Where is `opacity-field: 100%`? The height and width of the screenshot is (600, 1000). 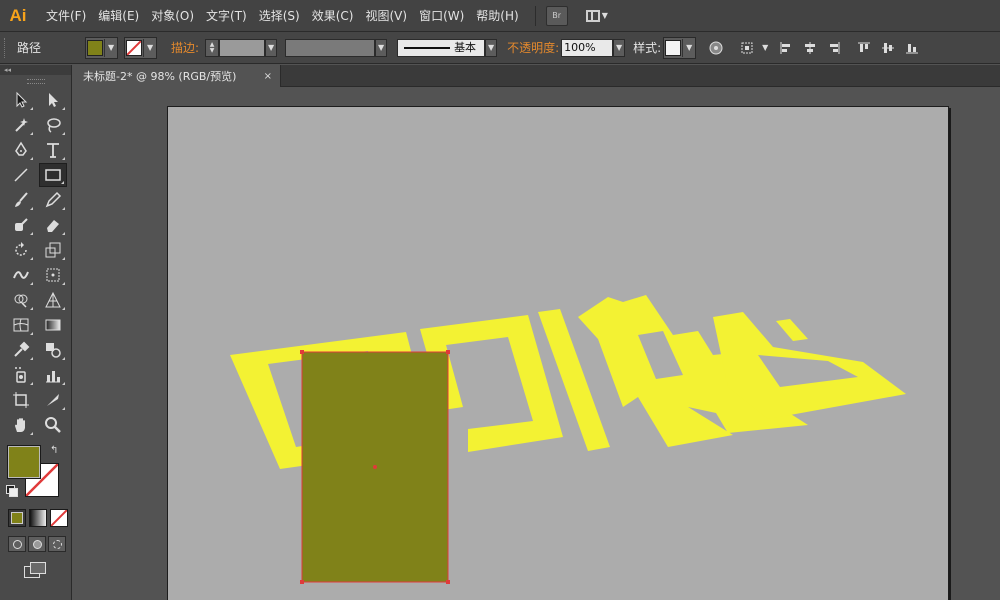
opacity-field: 100% is located at coordinates (587, 47).